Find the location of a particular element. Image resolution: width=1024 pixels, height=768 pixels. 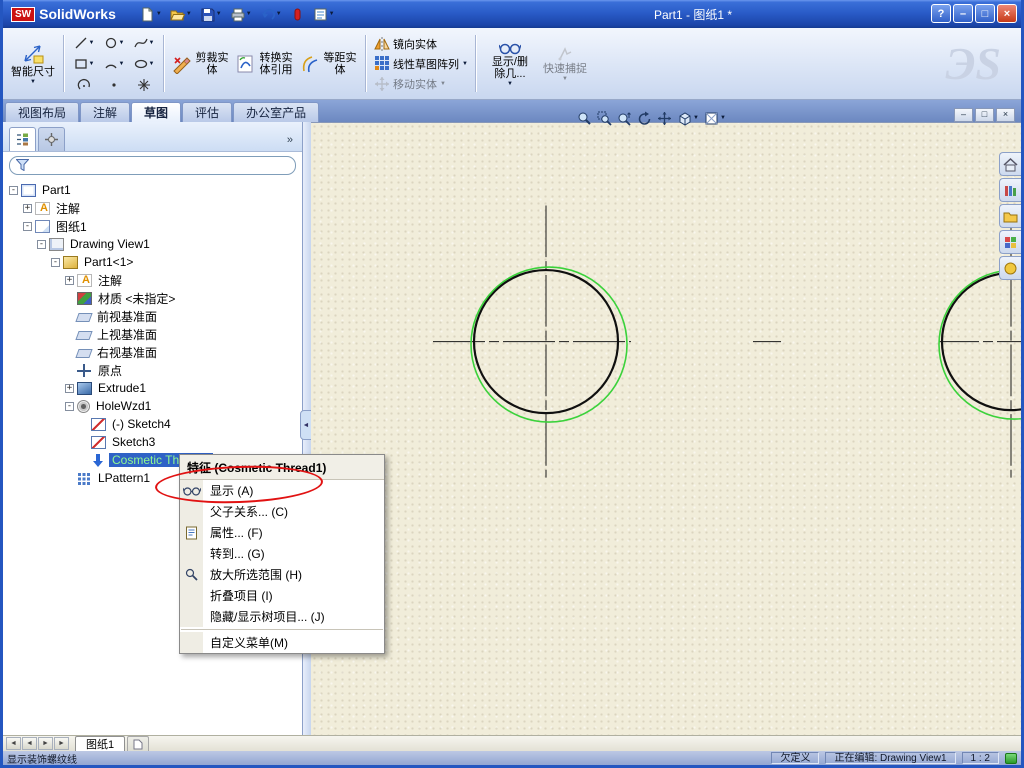

tree-filter-input is located at coordinates (161, 165).